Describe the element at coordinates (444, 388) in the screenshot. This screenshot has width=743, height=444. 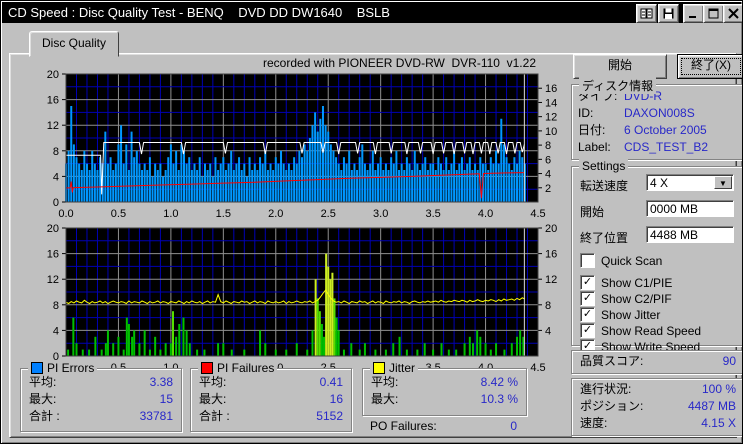
I see `jitter-stats-box: Jitter 平均: 8.42 % 最大: 10.3 %` at that location.